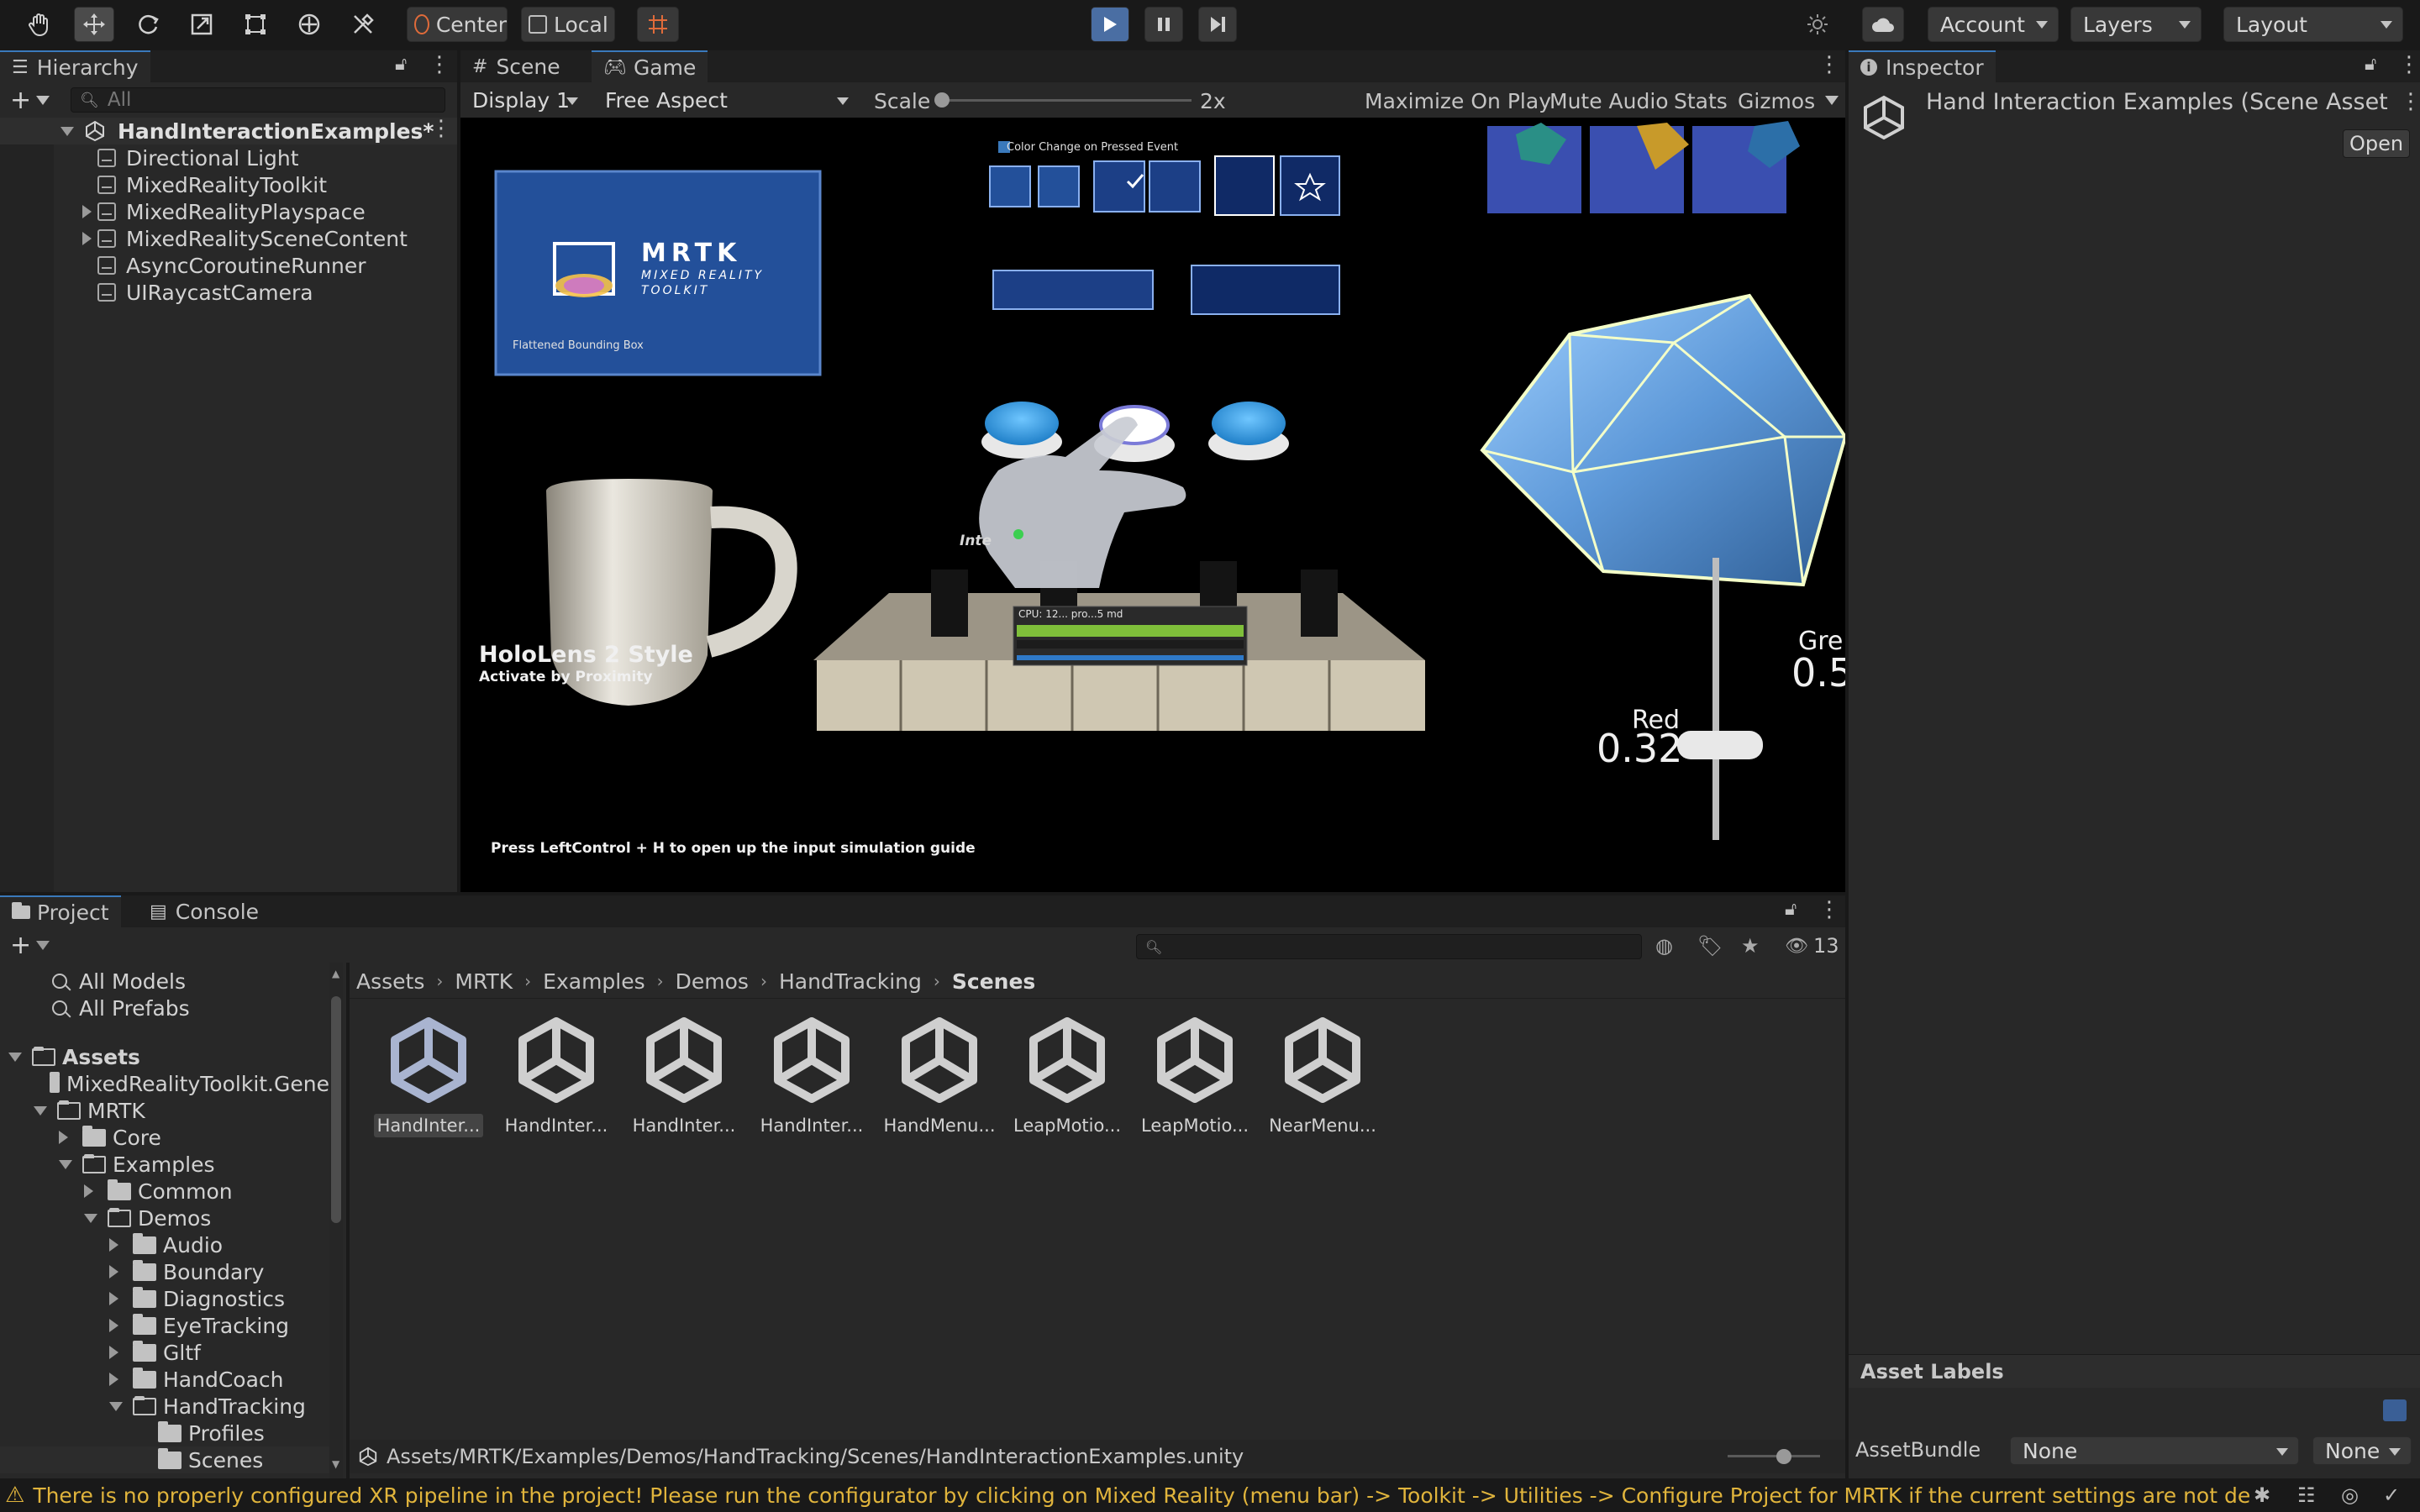 This screenshot has height=1512, width=2420. Describe the element at coordinates (165, 1406) in the screenshot. I see `tree-item: HandTracking` at that location.